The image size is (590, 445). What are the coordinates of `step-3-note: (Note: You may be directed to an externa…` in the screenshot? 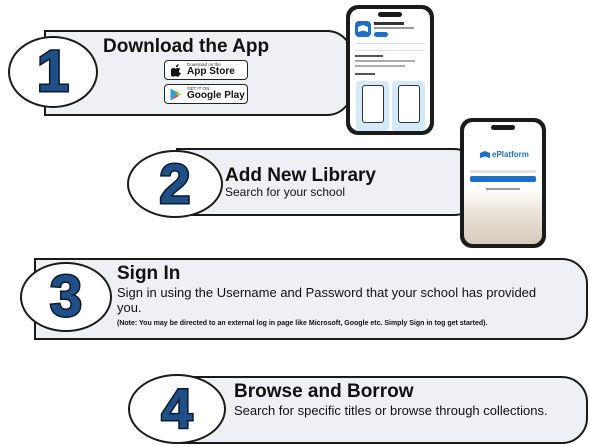 It's located at (302, 323).